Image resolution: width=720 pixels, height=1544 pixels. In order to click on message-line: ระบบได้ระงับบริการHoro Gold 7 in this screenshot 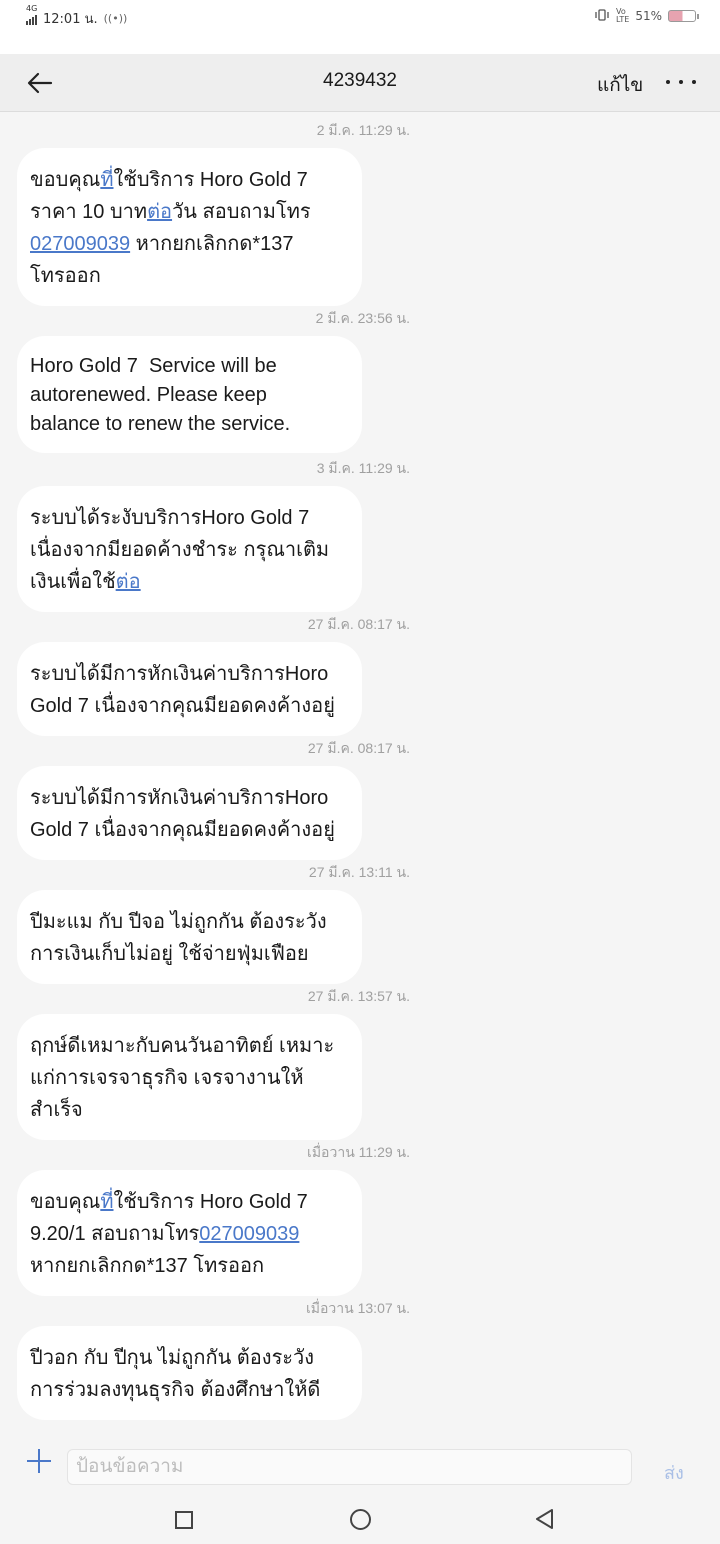, I will do `click(189, 518)`.